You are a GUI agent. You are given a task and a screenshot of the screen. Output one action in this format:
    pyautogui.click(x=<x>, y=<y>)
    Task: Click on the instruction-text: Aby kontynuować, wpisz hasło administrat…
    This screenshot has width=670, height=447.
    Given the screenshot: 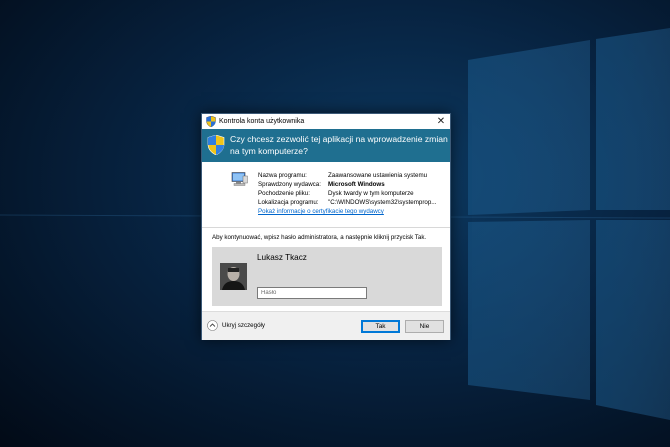 What is the action you would take?
    pyautogui.click(x=319, y=237)
    